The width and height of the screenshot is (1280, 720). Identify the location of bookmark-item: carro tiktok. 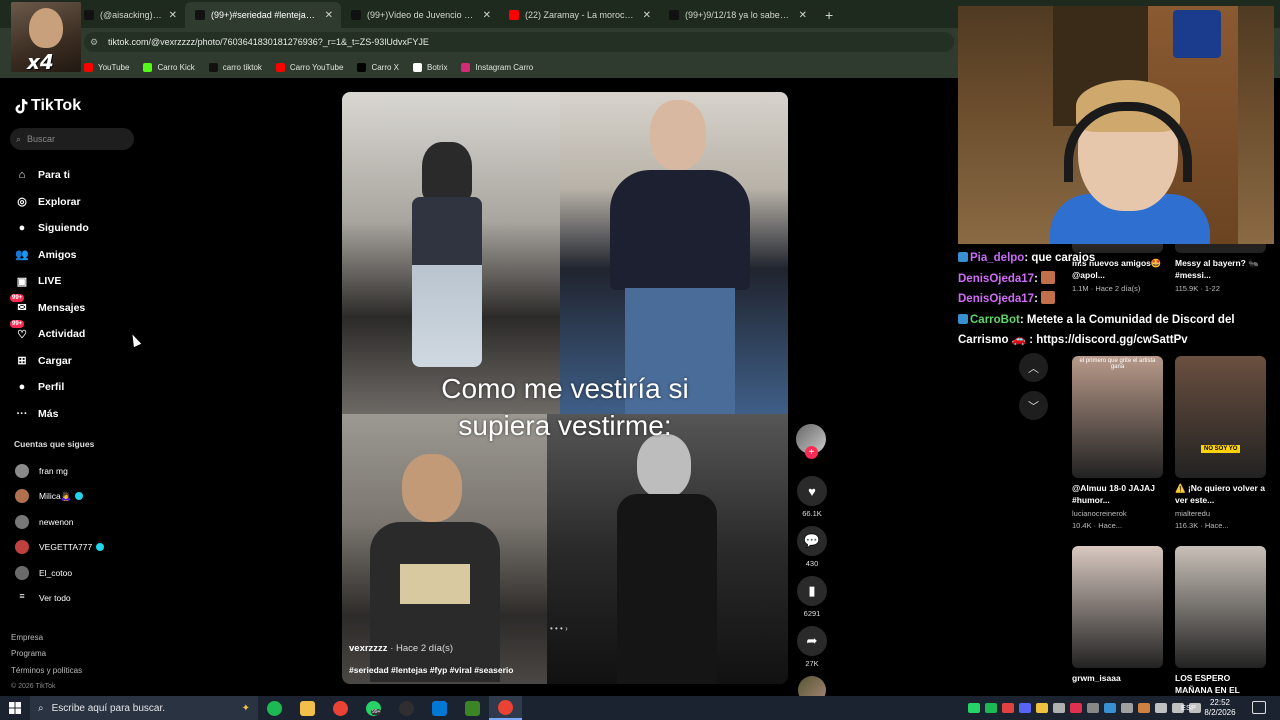
(235, 67).